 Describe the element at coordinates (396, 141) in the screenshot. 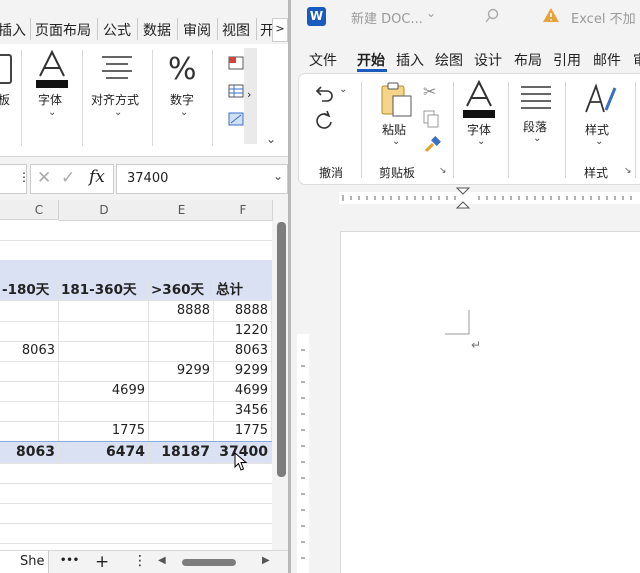

I see `paste-chevron-icon: ⌄` at that location.